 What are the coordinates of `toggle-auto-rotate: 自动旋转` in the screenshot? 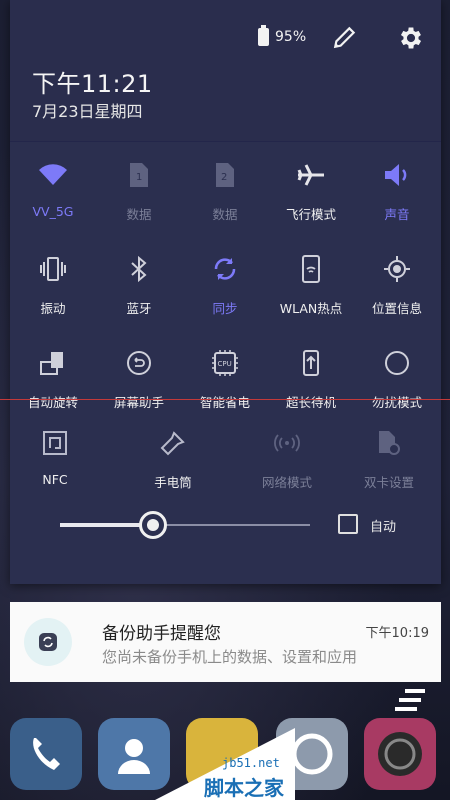 It's located at (53, 383).